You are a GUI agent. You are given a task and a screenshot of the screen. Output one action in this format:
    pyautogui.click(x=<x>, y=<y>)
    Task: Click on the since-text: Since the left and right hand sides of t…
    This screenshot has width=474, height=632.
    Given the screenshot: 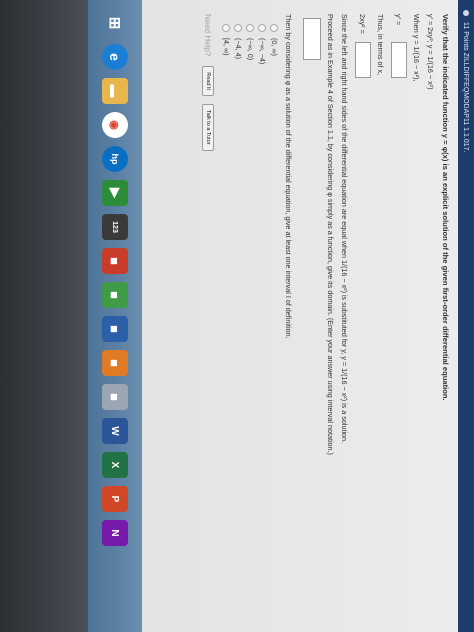 What is the action you would take?
    pyautogui.click(x=344, y=229)
    